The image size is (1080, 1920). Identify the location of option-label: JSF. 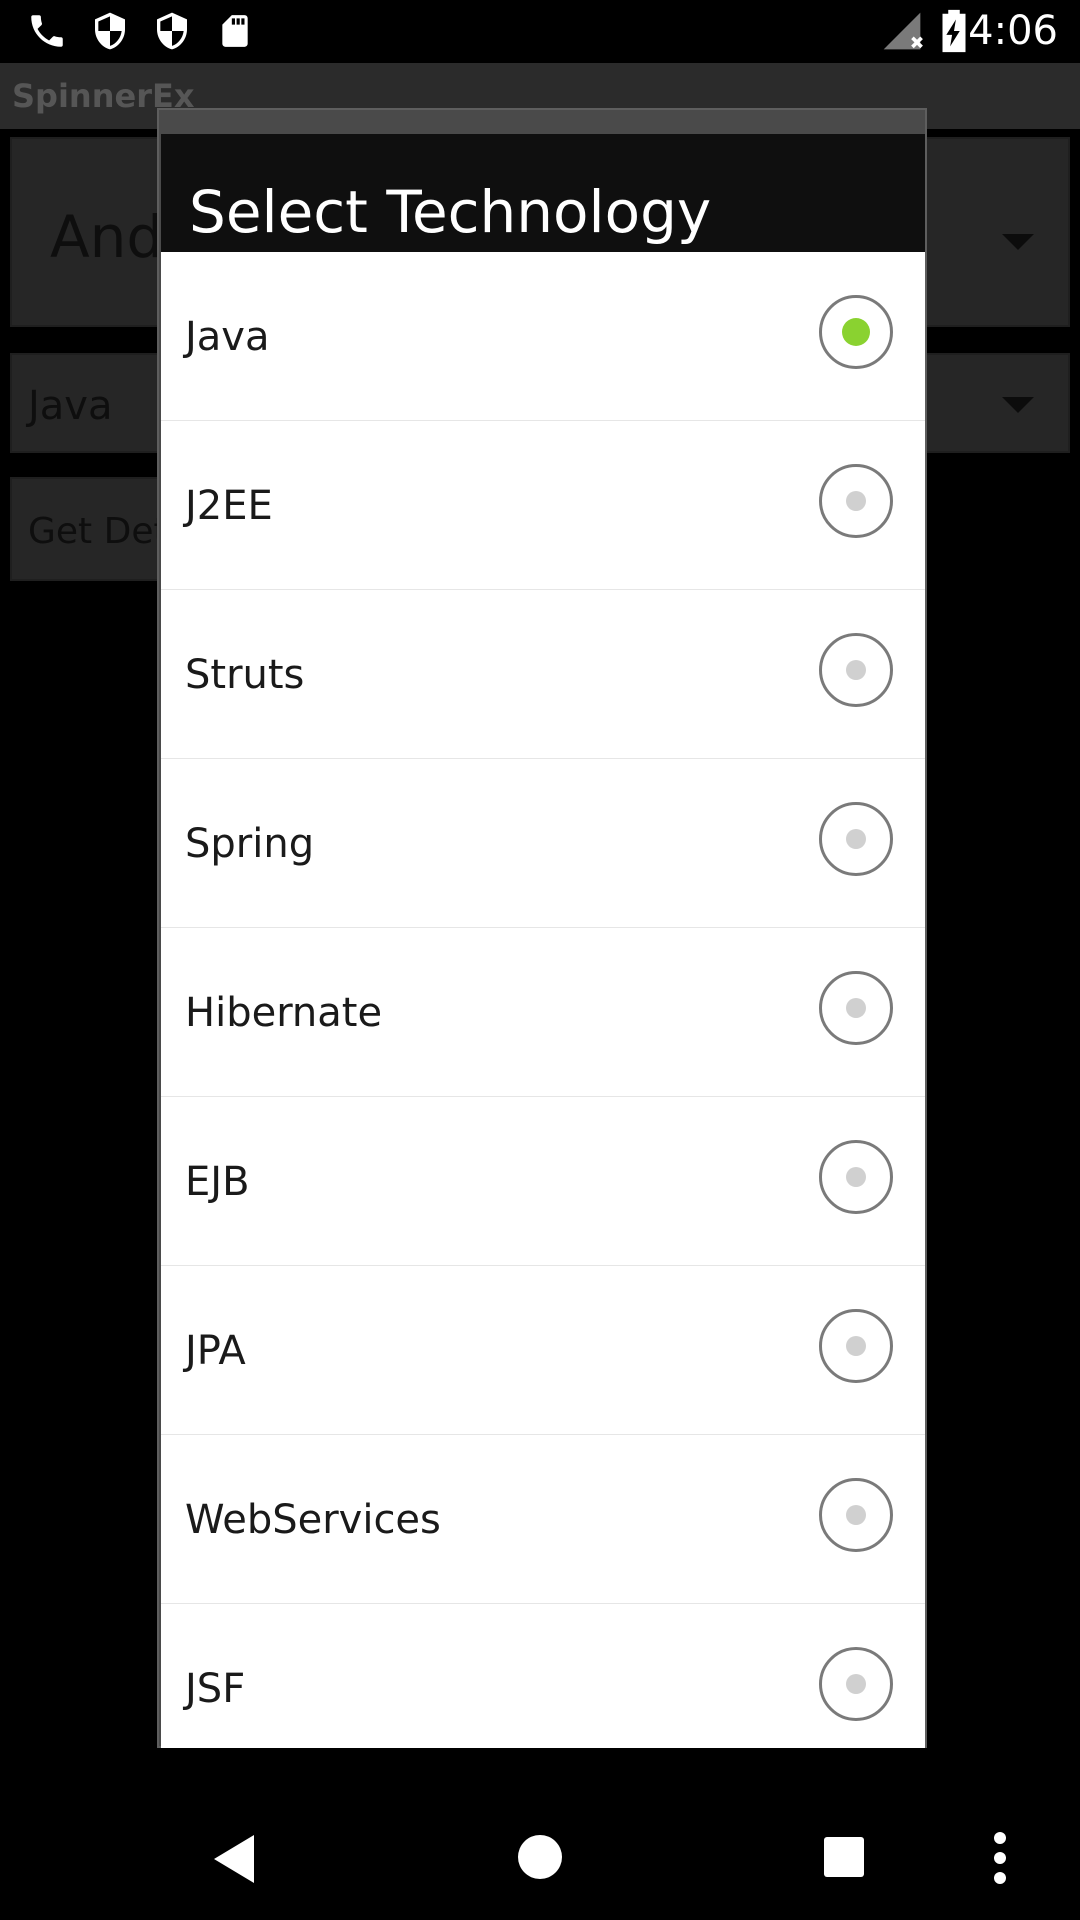
(215, 1689).